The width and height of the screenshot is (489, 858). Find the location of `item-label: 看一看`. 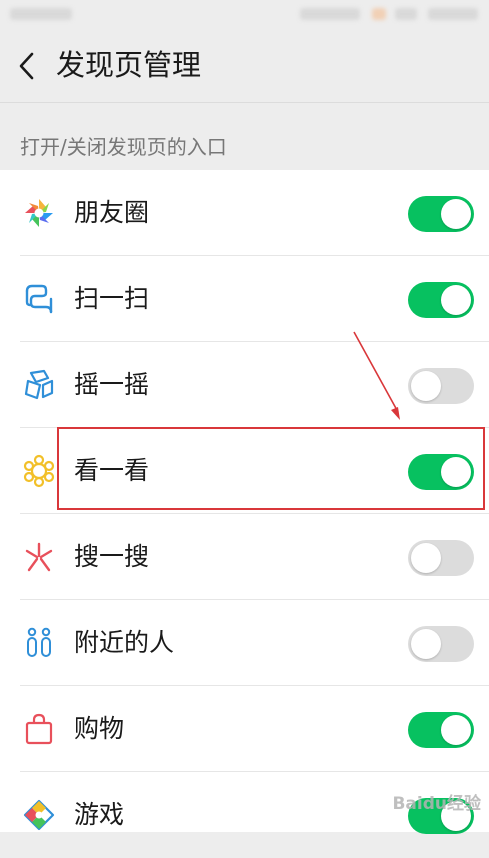

item-label: 看一看 is located at coordinates (112, 470).